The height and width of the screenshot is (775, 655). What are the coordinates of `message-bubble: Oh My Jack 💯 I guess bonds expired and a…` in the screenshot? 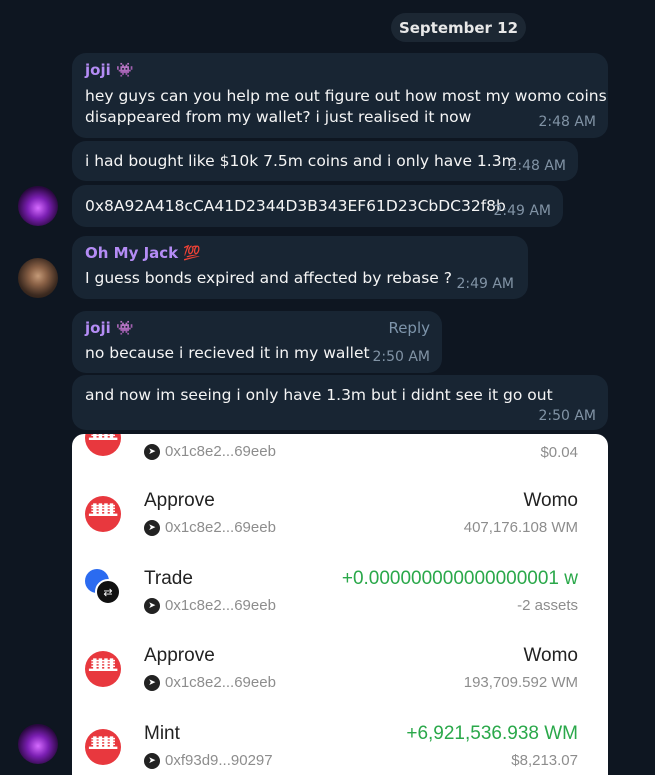 It's located at (300, 267).